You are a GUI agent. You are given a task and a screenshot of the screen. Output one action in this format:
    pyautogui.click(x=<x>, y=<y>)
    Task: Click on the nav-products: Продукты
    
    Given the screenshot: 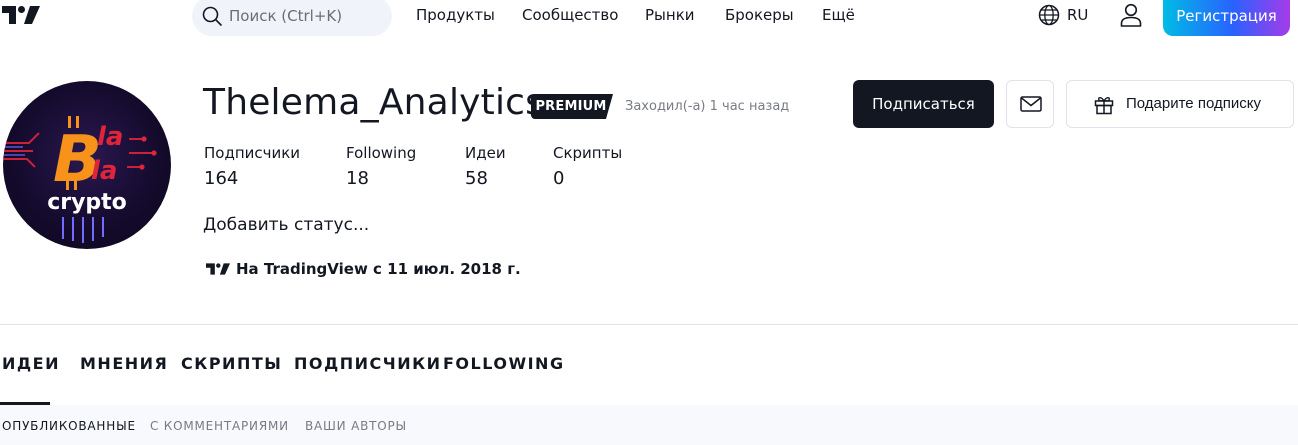 What is the action you would take?
    pyautogui.click(x=455, y=15)
    